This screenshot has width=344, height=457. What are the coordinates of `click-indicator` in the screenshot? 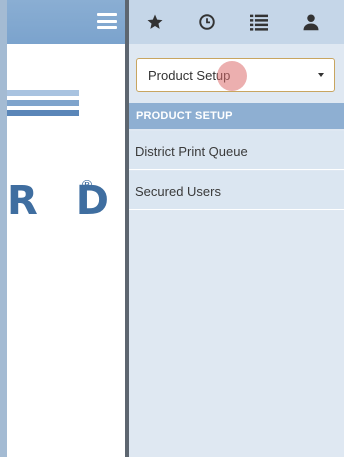 It's located at (232, 76).